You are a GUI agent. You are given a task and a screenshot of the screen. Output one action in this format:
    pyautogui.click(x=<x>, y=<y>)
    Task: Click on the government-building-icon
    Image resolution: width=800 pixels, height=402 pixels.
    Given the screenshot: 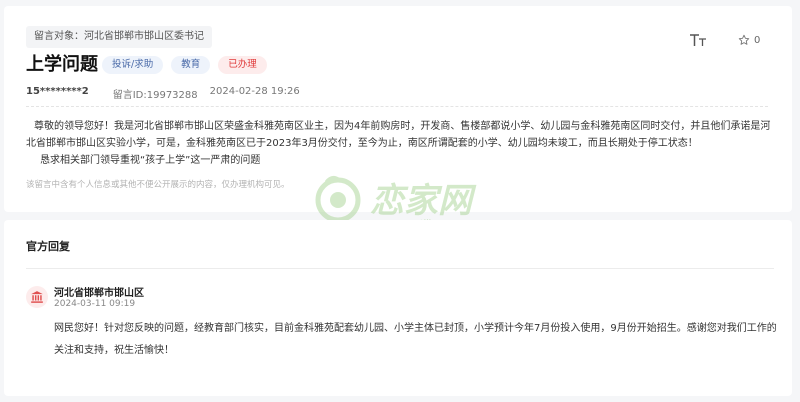 What is the action you would take?
    pyautogui.click(x=37, y=297)
    